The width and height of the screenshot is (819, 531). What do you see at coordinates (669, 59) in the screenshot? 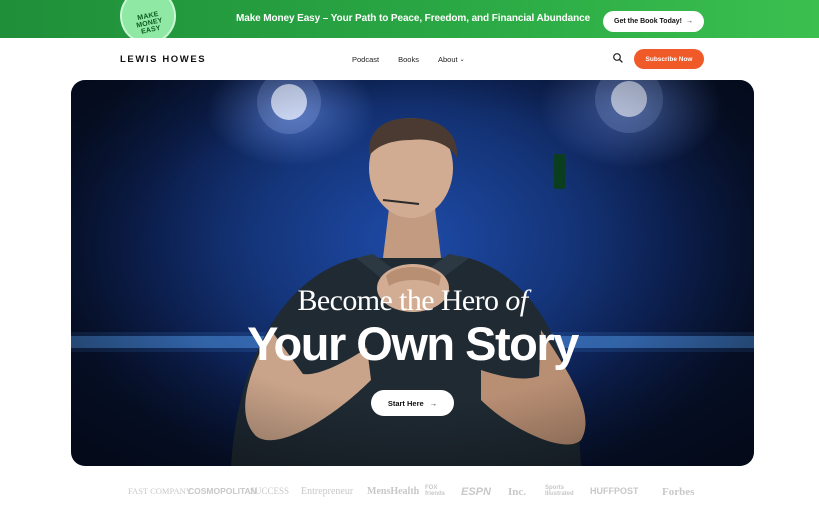
I see `subscribe-button: Subscribe Now` at bounding box center [669, 59].